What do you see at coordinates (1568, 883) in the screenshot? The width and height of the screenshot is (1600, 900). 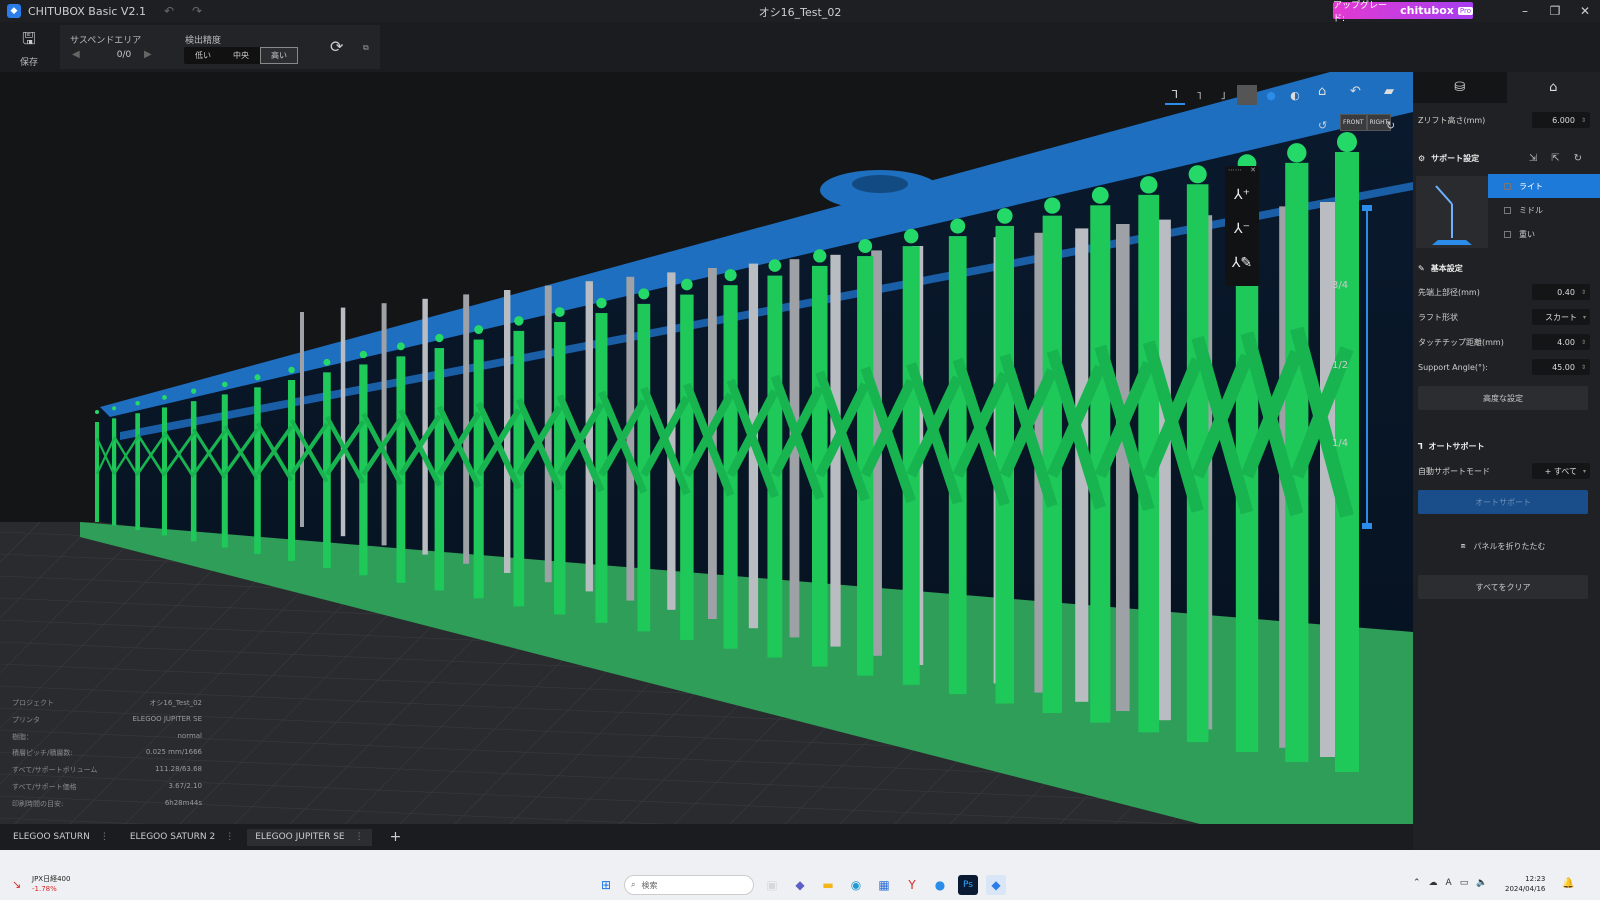 I see `notification-icon: 🔔` at bounding box center [1568, 883].